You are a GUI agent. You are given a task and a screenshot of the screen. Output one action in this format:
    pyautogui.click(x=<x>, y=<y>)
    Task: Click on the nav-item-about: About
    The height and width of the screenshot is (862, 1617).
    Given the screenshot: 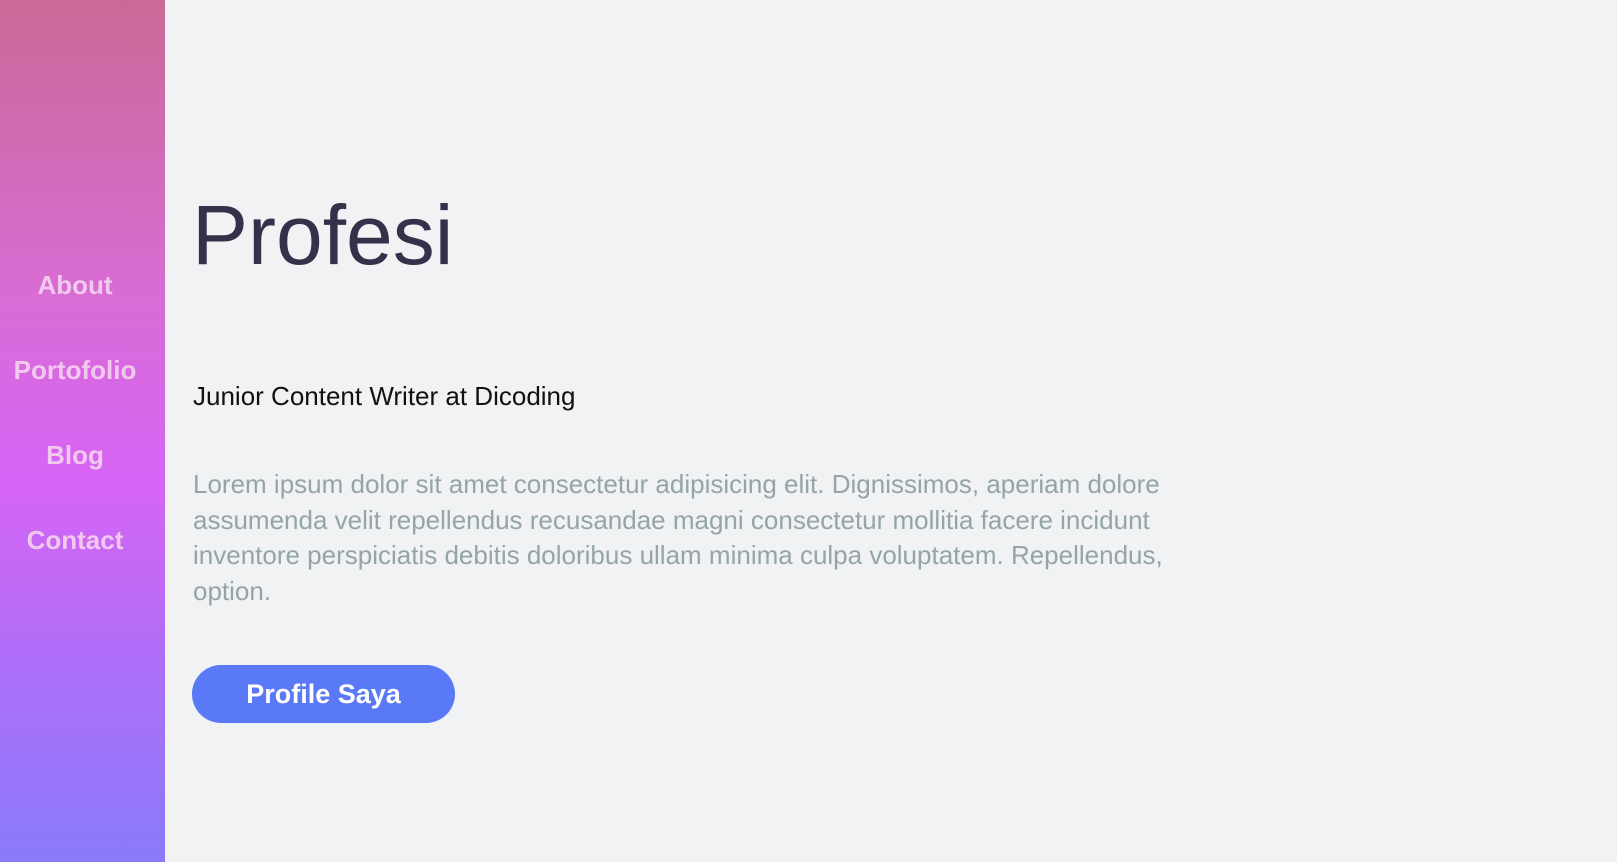 What is the action you would take?
    pyautogui.click(x=74, y=304)
    